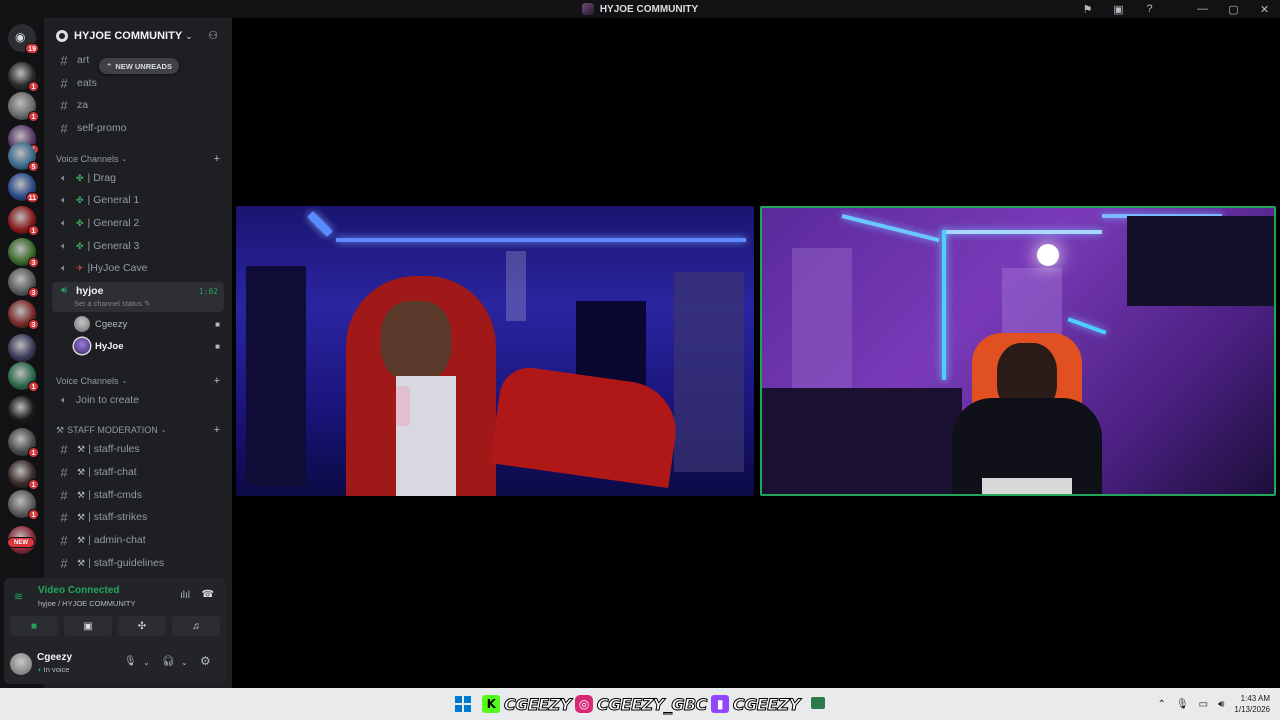 This screenshot has height=720, width=1280. I want to click on voice-channel-hyjoe-active: 🔊︎ hyjoe 1:02 Set a channel status ✎, so click(138, 297).